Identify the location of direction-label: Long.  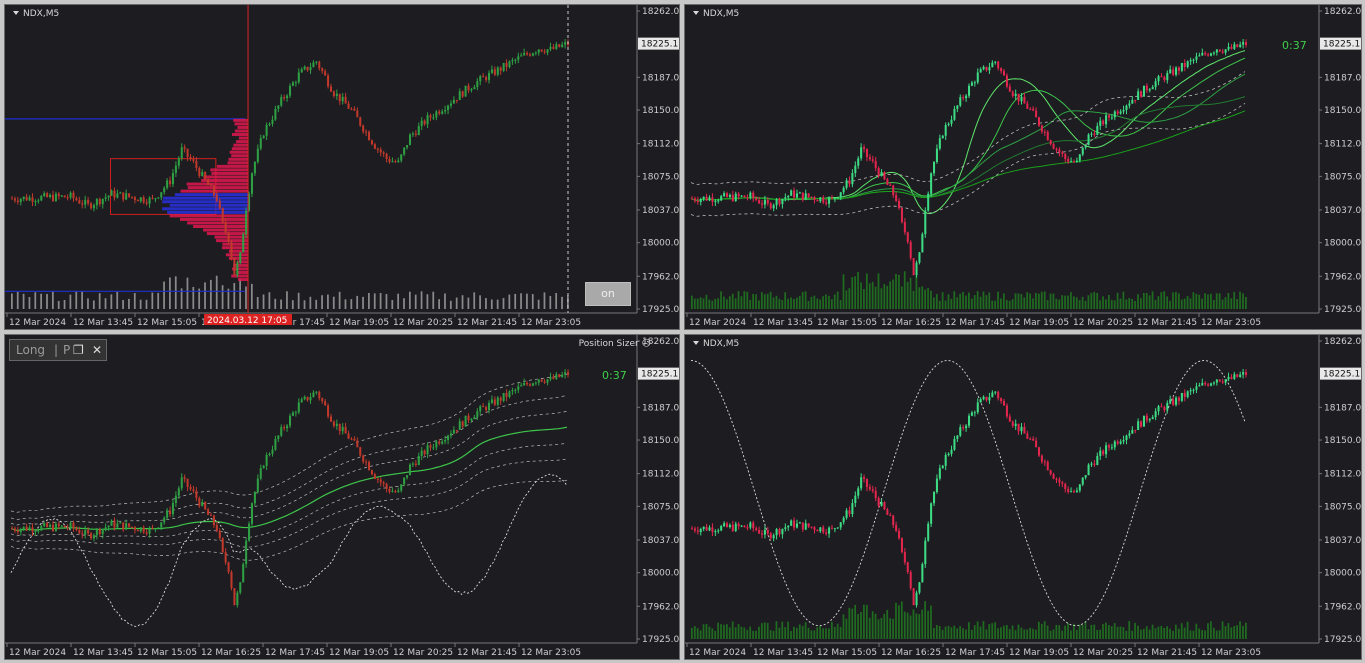
(30, 350).